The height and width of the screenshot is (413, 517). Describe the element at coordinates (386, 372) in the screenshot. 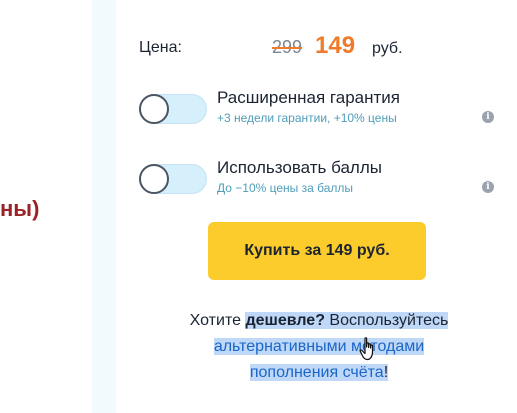

I see `hint-suffix: !` at that location.